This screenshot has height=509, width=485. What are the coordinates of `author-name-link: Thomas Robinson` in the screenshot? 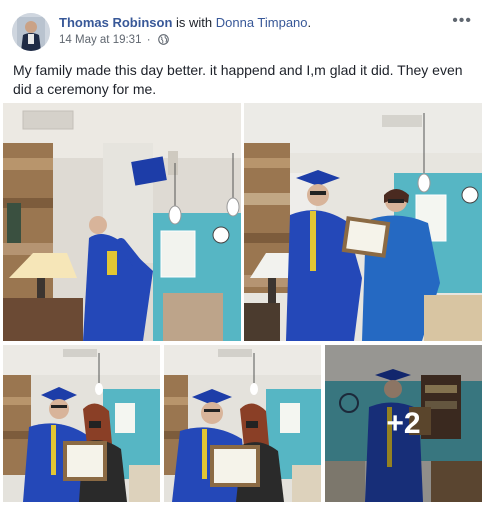 It's located at (115, 22).